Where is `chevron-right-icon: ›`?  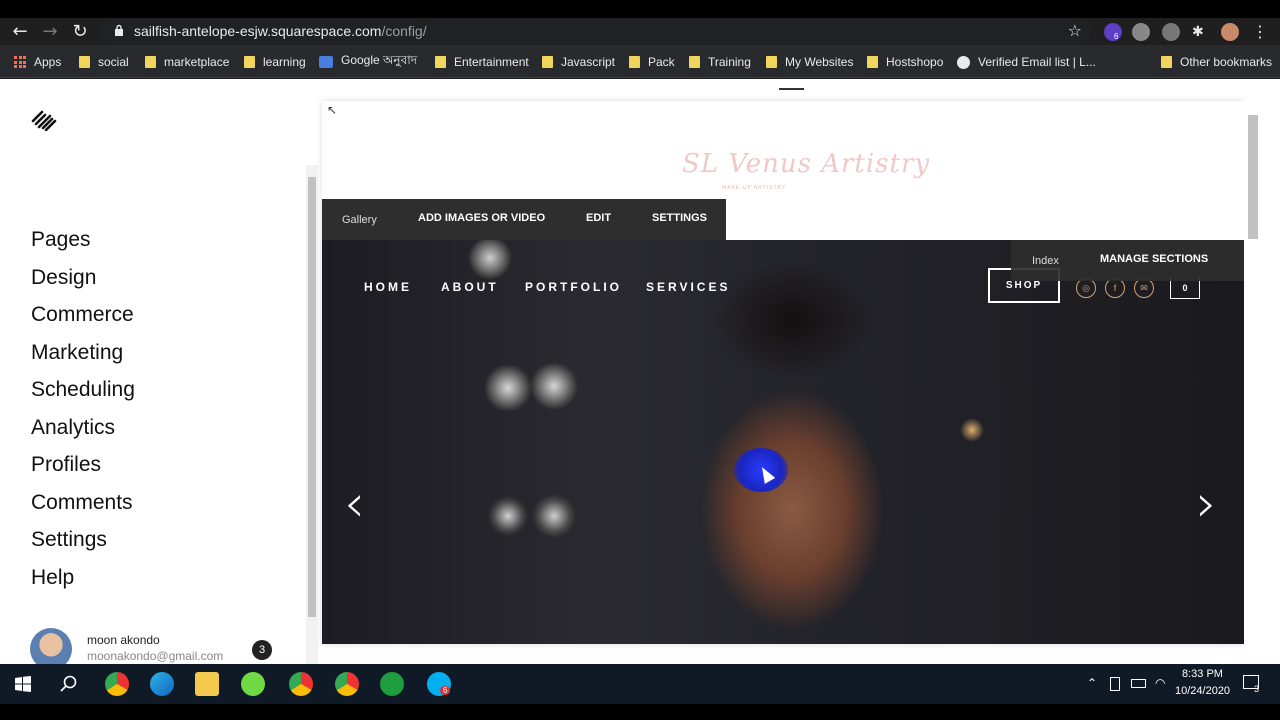
chevron-right-icon: › is located at coordinates (1206, 504).